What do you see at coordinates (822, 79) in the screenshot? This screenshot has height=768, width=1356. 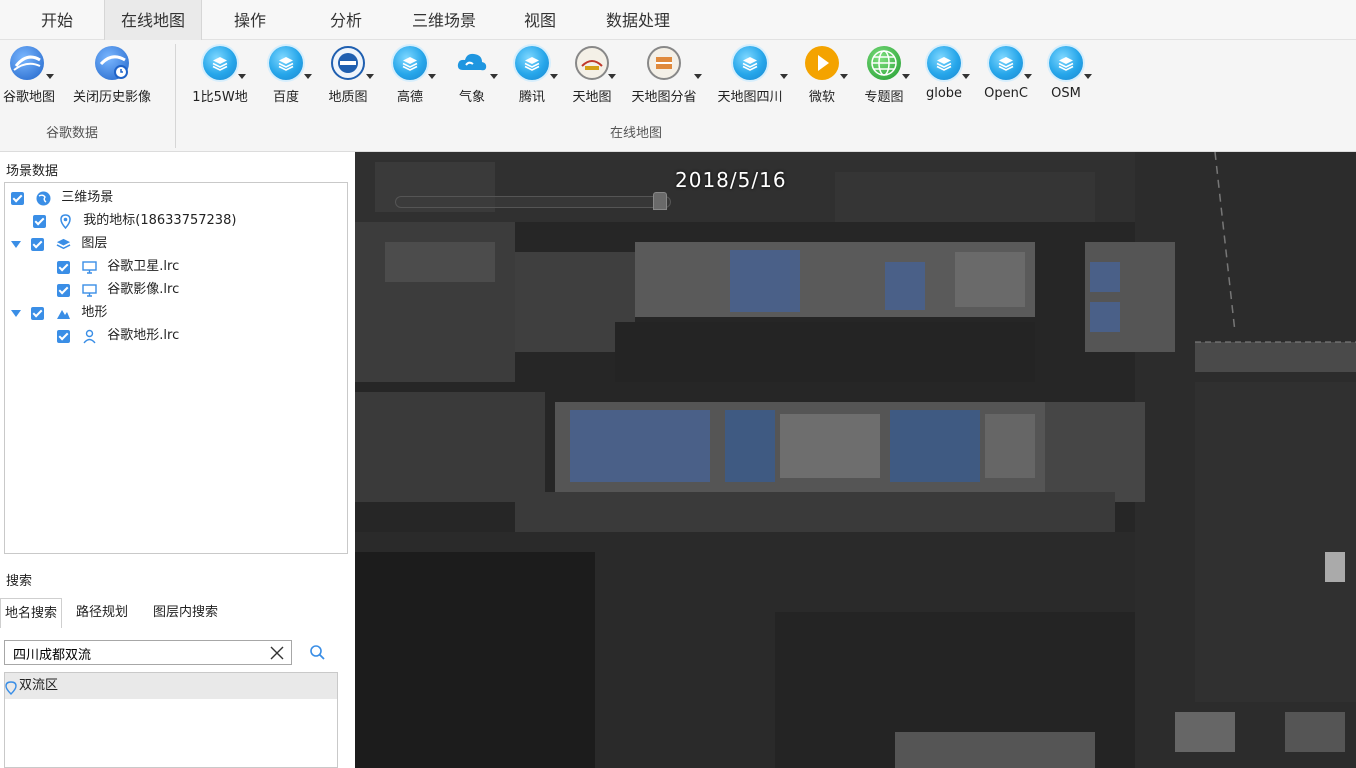 I see `bing-button: 微软` at bounding box center [822, 79].